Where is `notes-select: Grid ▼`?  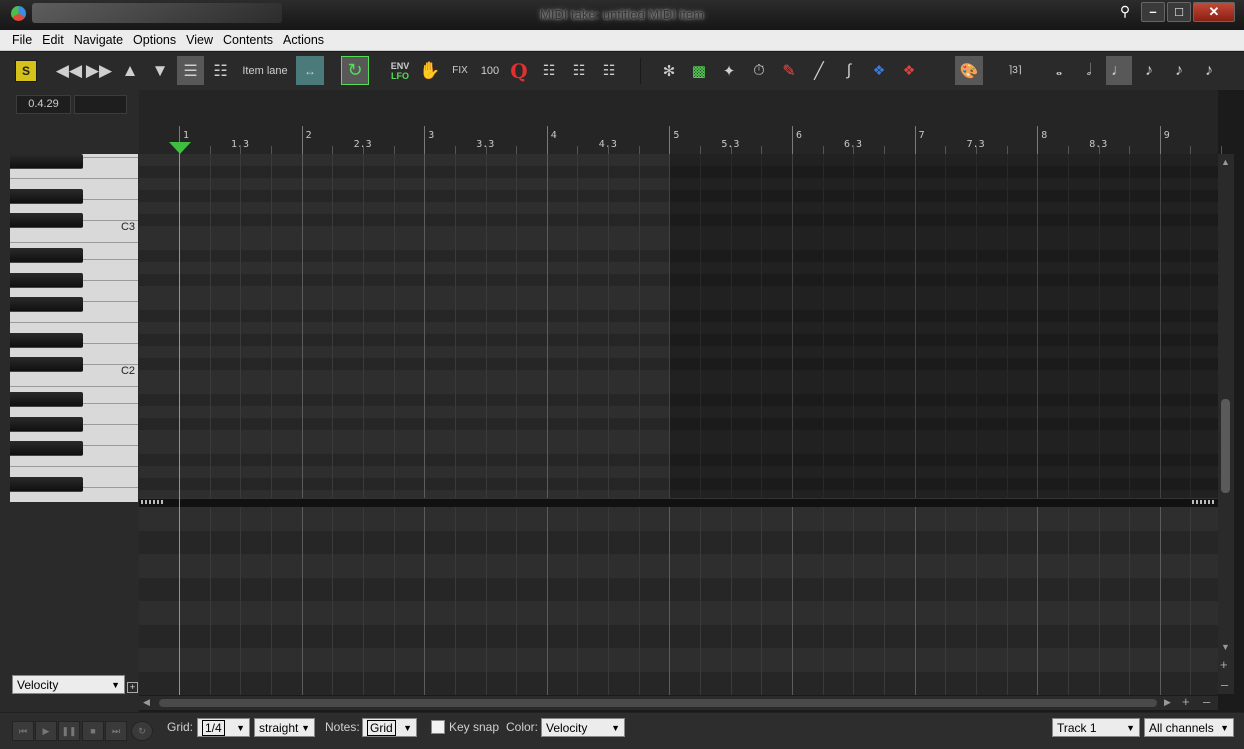
notes-select: Grid ▼ is located at coordinates (389, 727).